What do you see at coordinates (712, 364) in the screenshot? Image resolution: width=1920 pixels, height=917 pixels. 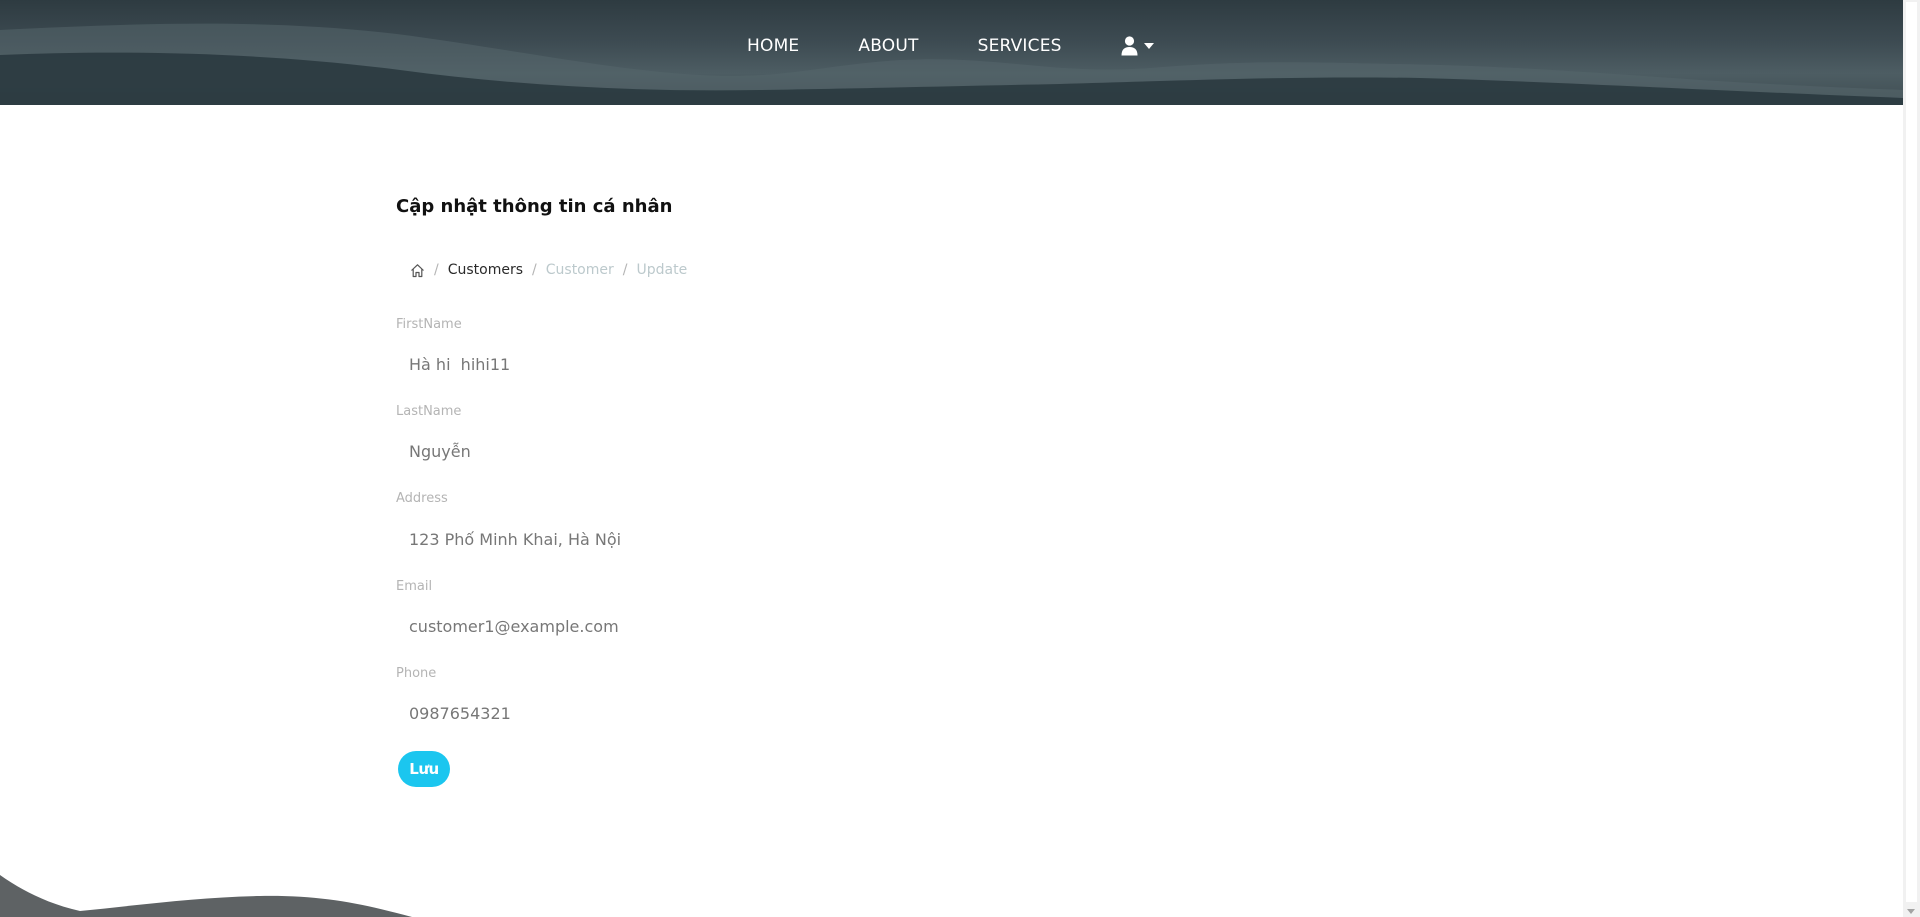 I see `firstname-input` at bounding box center [712, 364].